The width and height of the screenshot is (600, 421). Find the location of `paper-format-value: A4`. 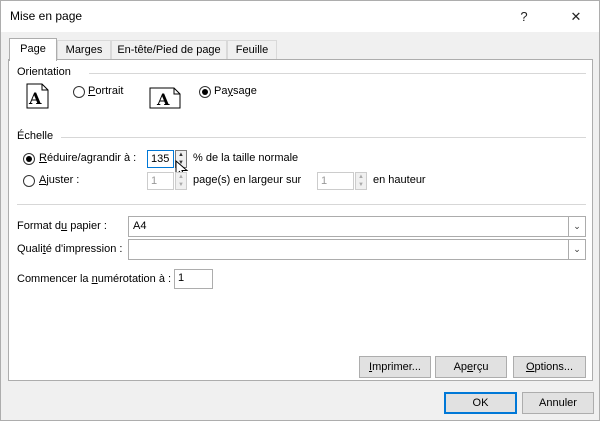

paper-format-value: A4 is located at coordinates (140, 226).